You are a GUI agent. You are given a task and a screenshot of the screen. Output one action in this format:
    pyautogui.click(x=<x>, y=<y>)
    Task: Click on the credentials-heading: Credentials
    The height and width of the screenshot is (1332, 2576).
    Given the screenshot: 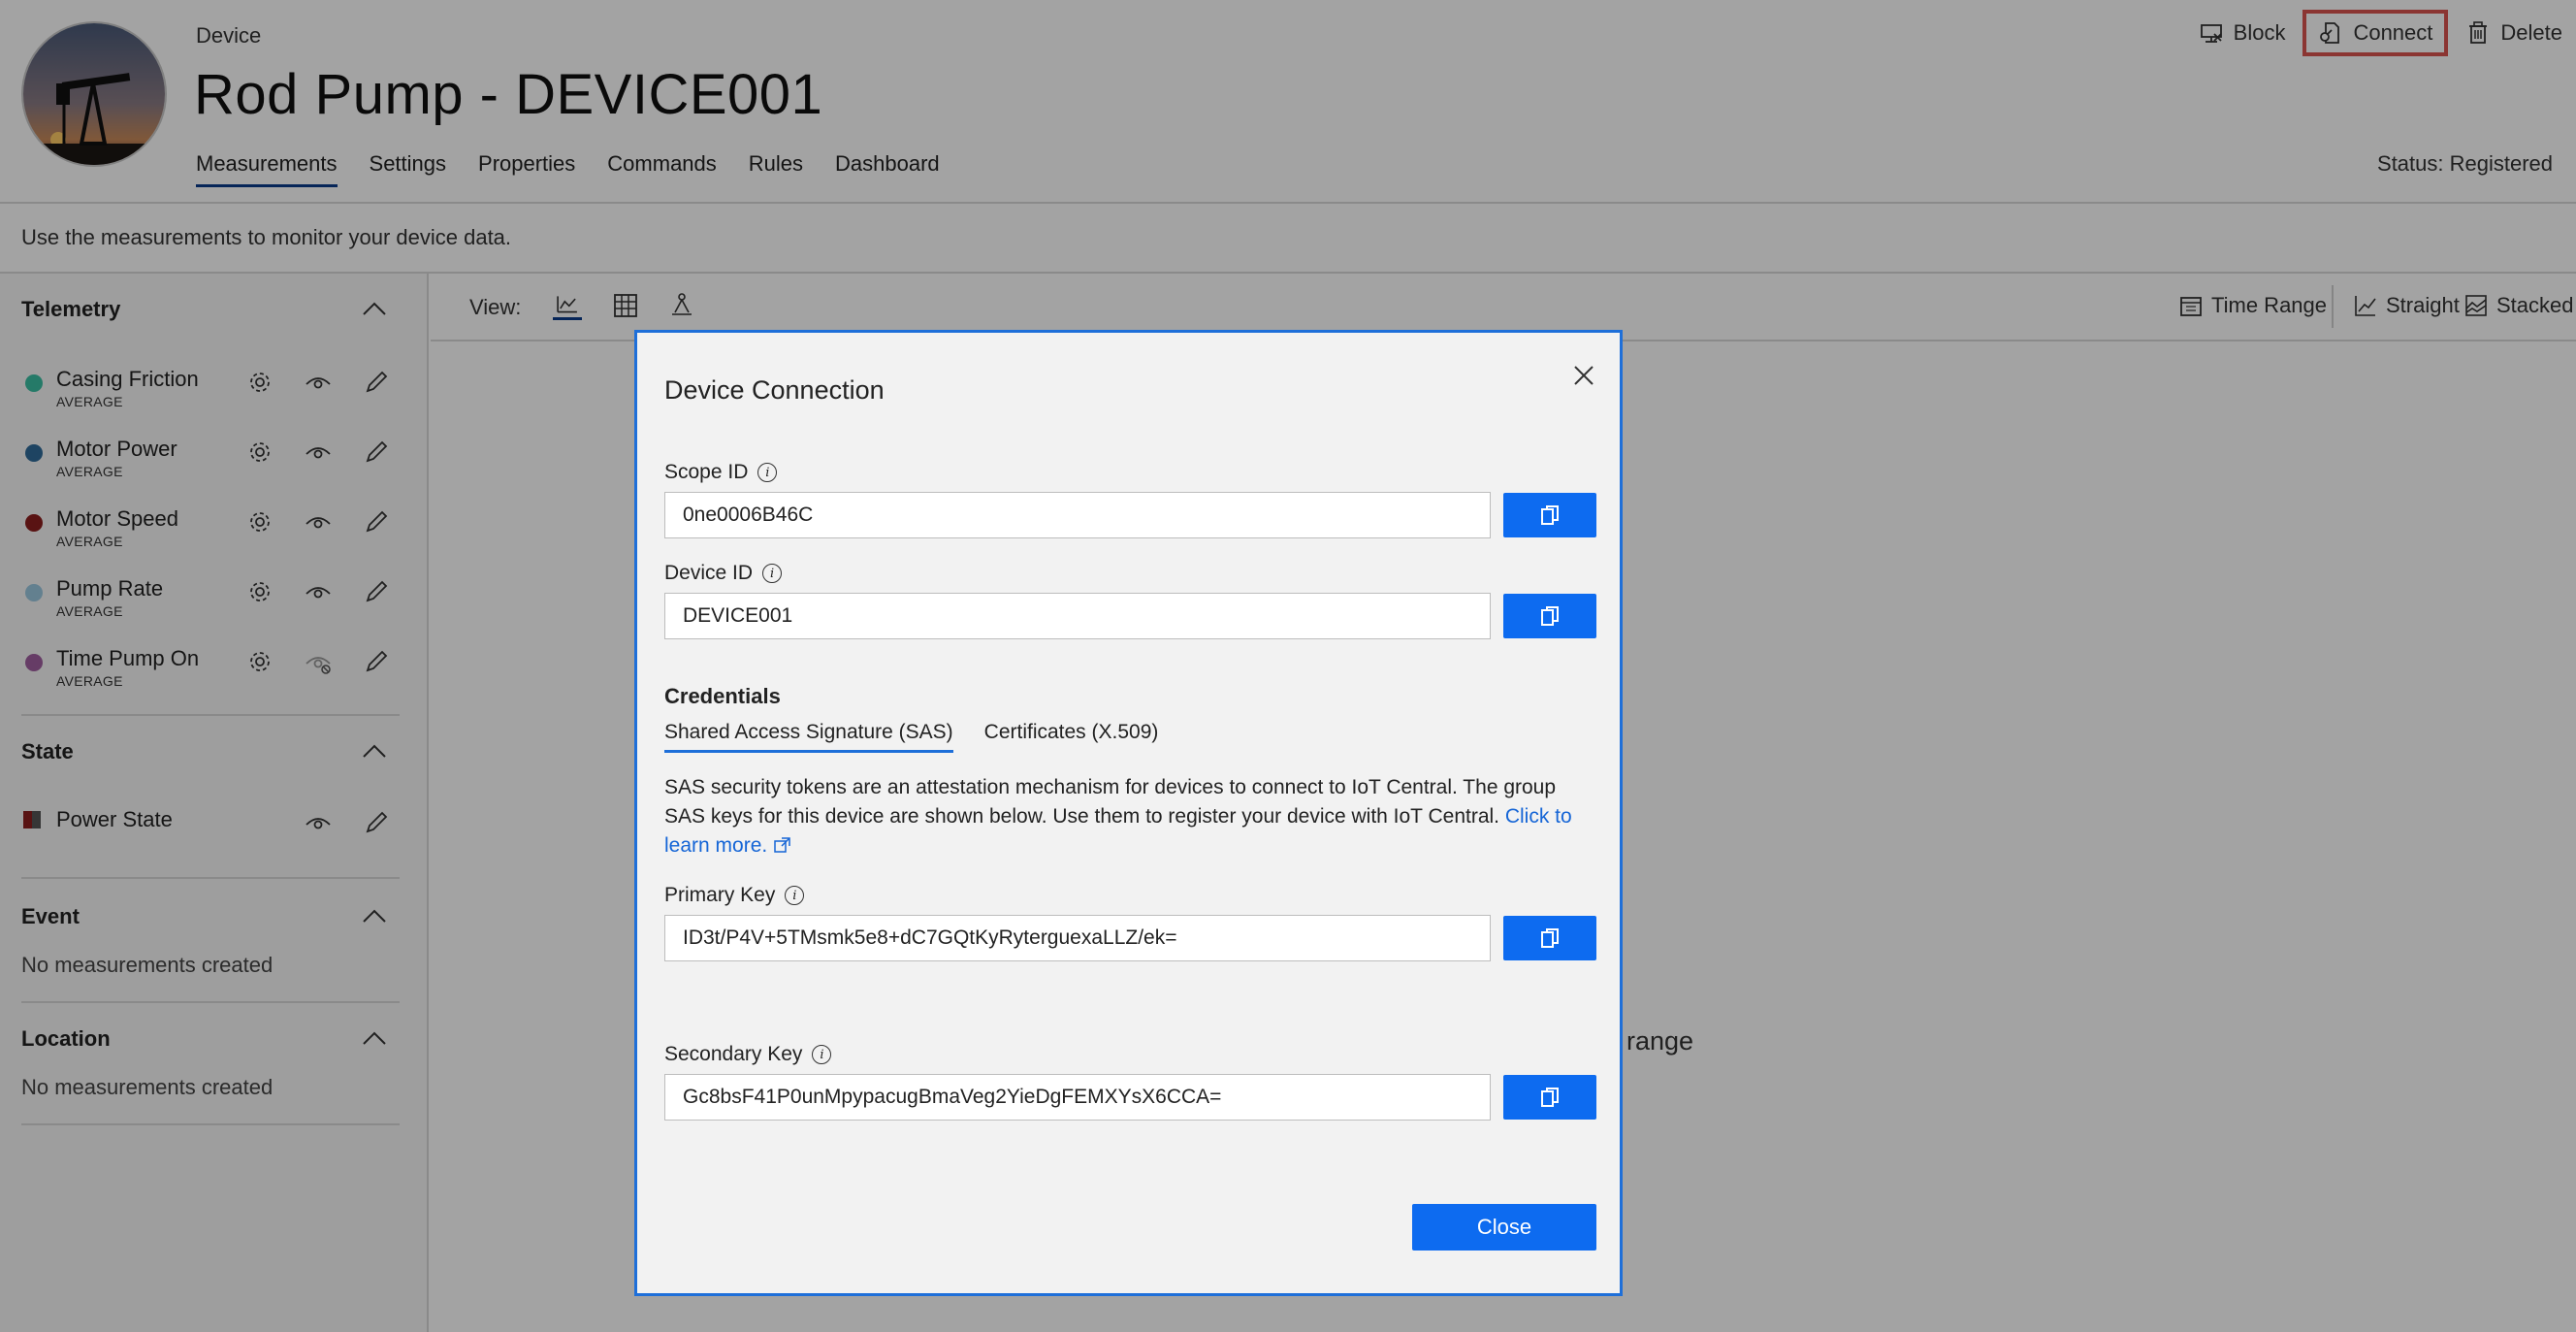 What is the action you would take?
    pyautogui.click(x=722, y=696)
    